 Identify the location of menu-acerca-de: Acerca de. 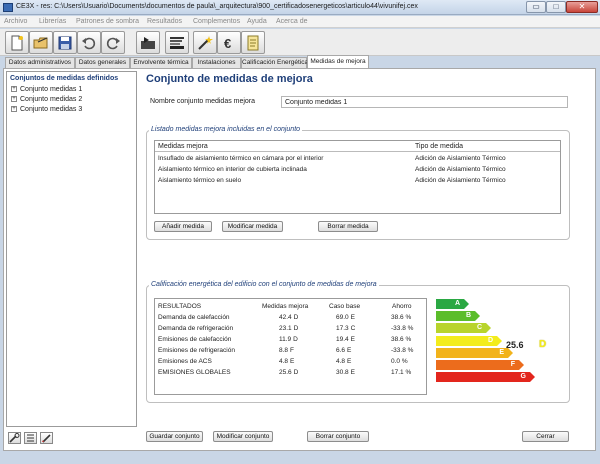
(292, 21).